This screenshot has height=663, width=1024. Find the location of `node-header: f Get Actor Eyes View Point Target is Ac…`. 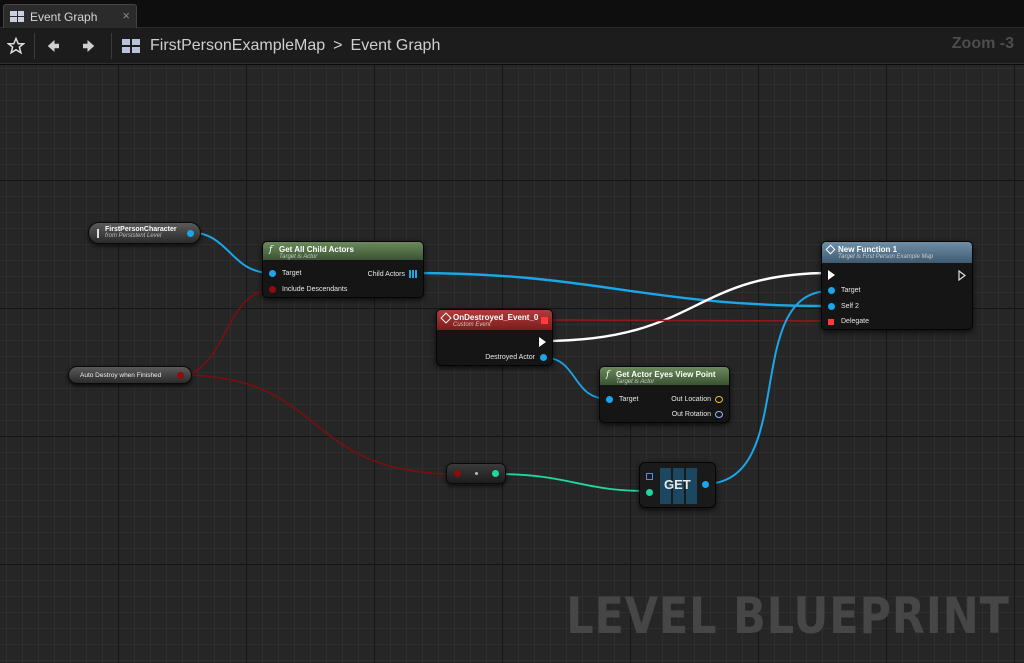

node-header: f Get Actor Eyes View Point Target is Ac… is located at coordinates (664, 376).